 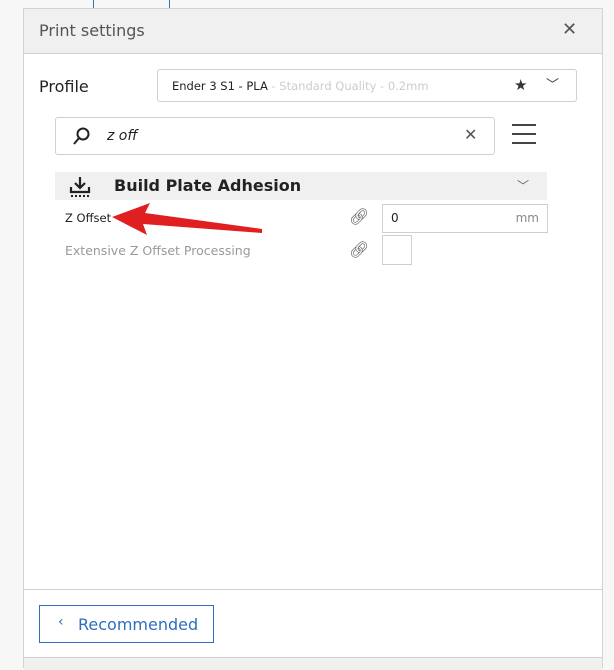 What do you see at coordinates (527, 218) in the screenshot?
I see `z-offset-unit: mm` at bounding box center [527, 218].